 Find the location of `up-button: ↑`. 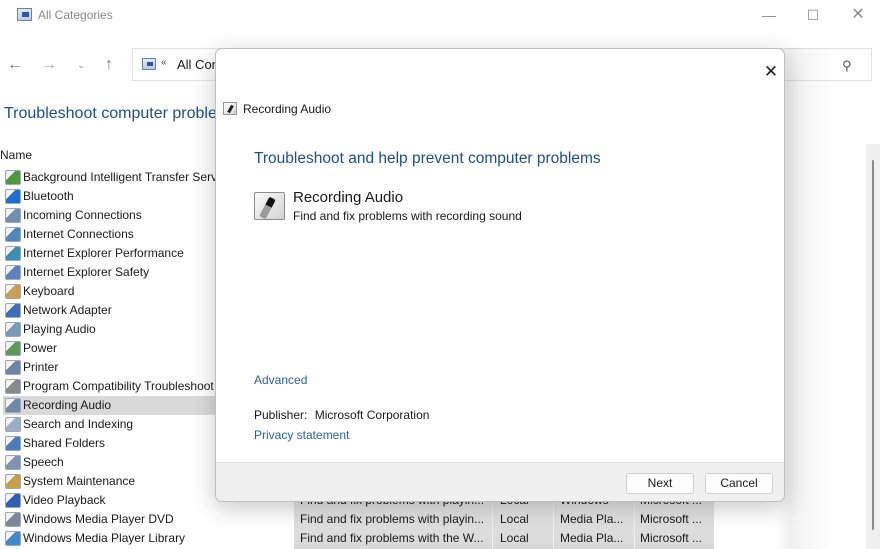

up-button: ↑ is located at coordinates (109, 65).